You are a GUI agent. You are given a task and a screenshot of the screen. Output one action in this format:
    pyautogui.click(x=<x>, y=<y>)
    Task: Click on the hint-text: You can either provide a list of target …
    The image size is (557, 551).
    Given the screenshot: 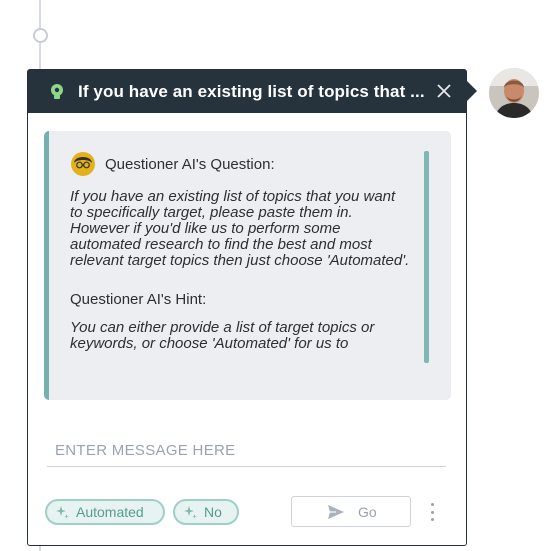 What is the action you would take?
    pyautogui.click(x=222, y=335)
    